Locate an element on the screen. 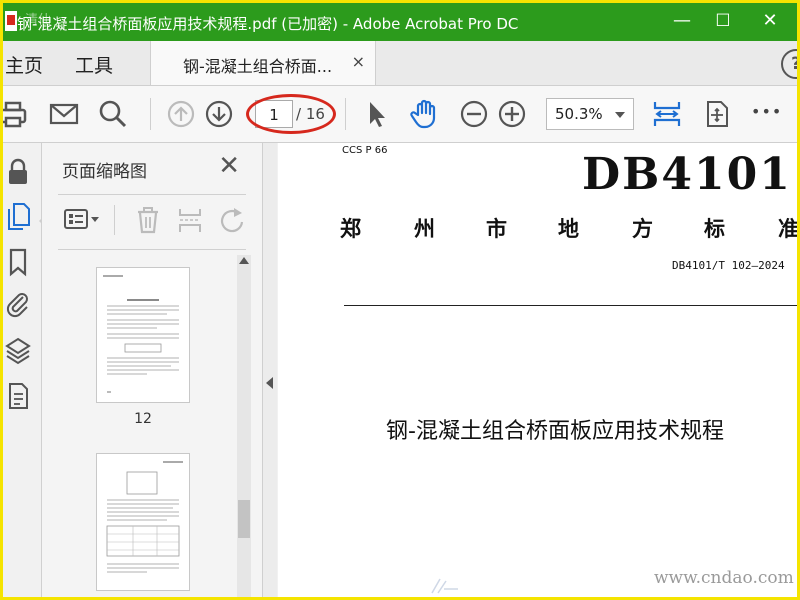 The image size is (800, 600). email-icon is located at coordinates (64, 114).